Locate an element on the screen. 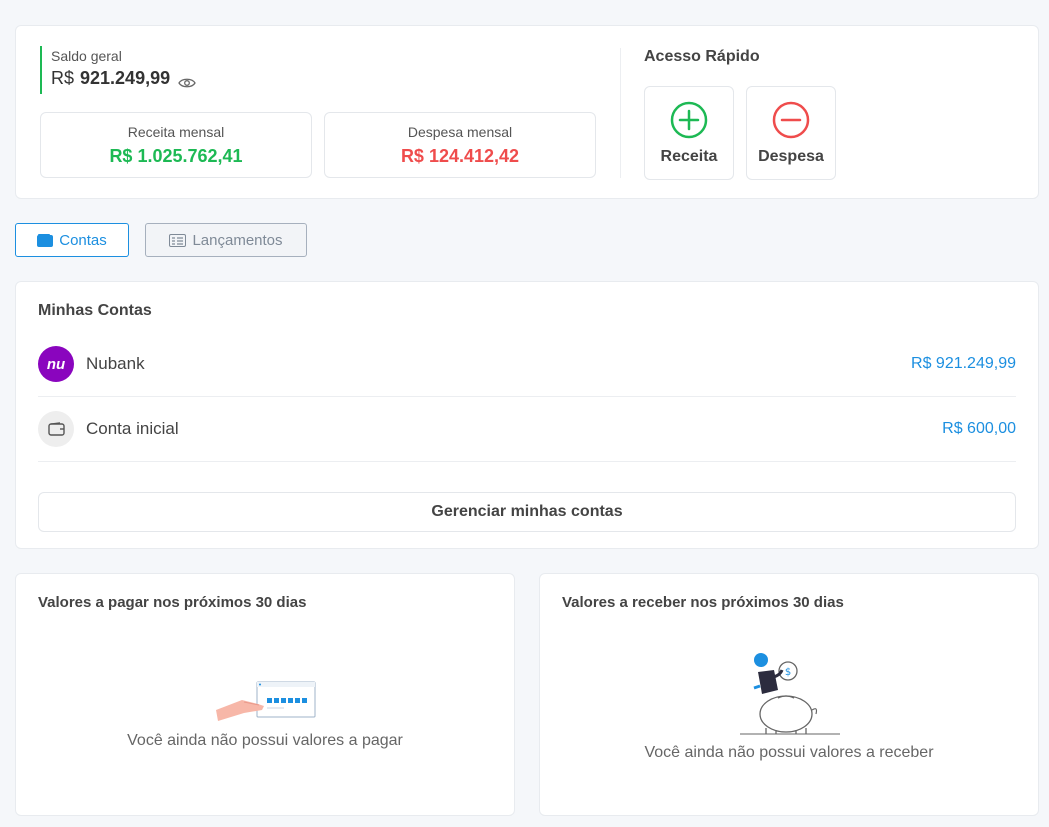 The height and width of the screenshot is (827, 1049). quick-access-title: Acesso Rápido is located at coordinates (702, 56).